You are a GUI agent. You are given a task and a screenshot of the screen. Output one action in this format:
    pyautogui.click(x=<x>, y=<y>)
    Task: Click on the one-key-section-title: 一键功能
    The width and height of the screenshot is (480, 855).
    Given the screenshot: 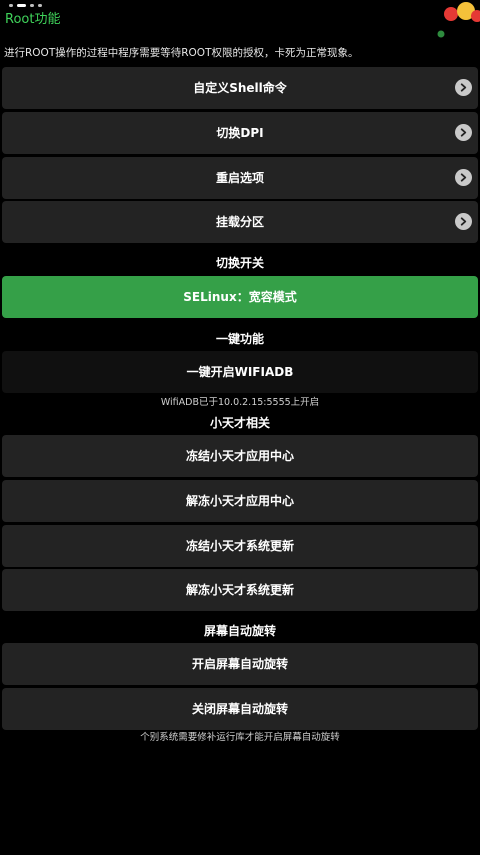 What is the action you would take?
    pyautogui.click(x=239, y=339)
    